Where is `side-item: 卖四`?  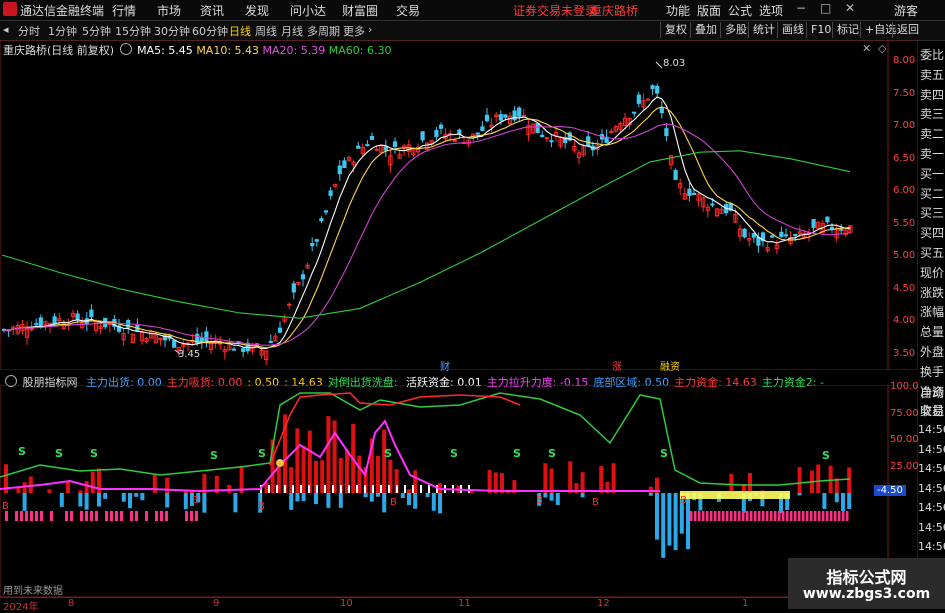
side-item: 卖四 is located at coordinates (932, 94).